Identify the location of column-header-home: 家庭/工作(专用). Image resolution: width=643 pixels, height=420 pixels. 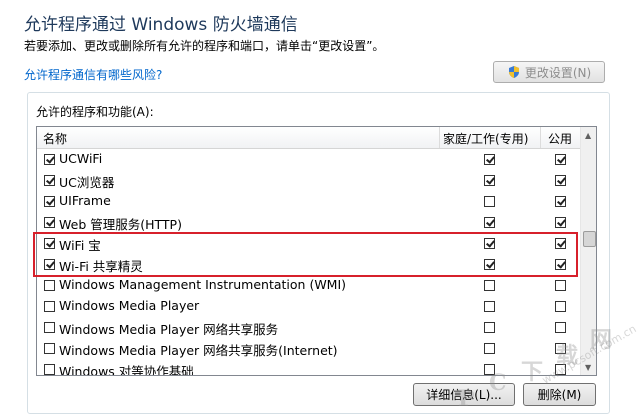
(485, 138).